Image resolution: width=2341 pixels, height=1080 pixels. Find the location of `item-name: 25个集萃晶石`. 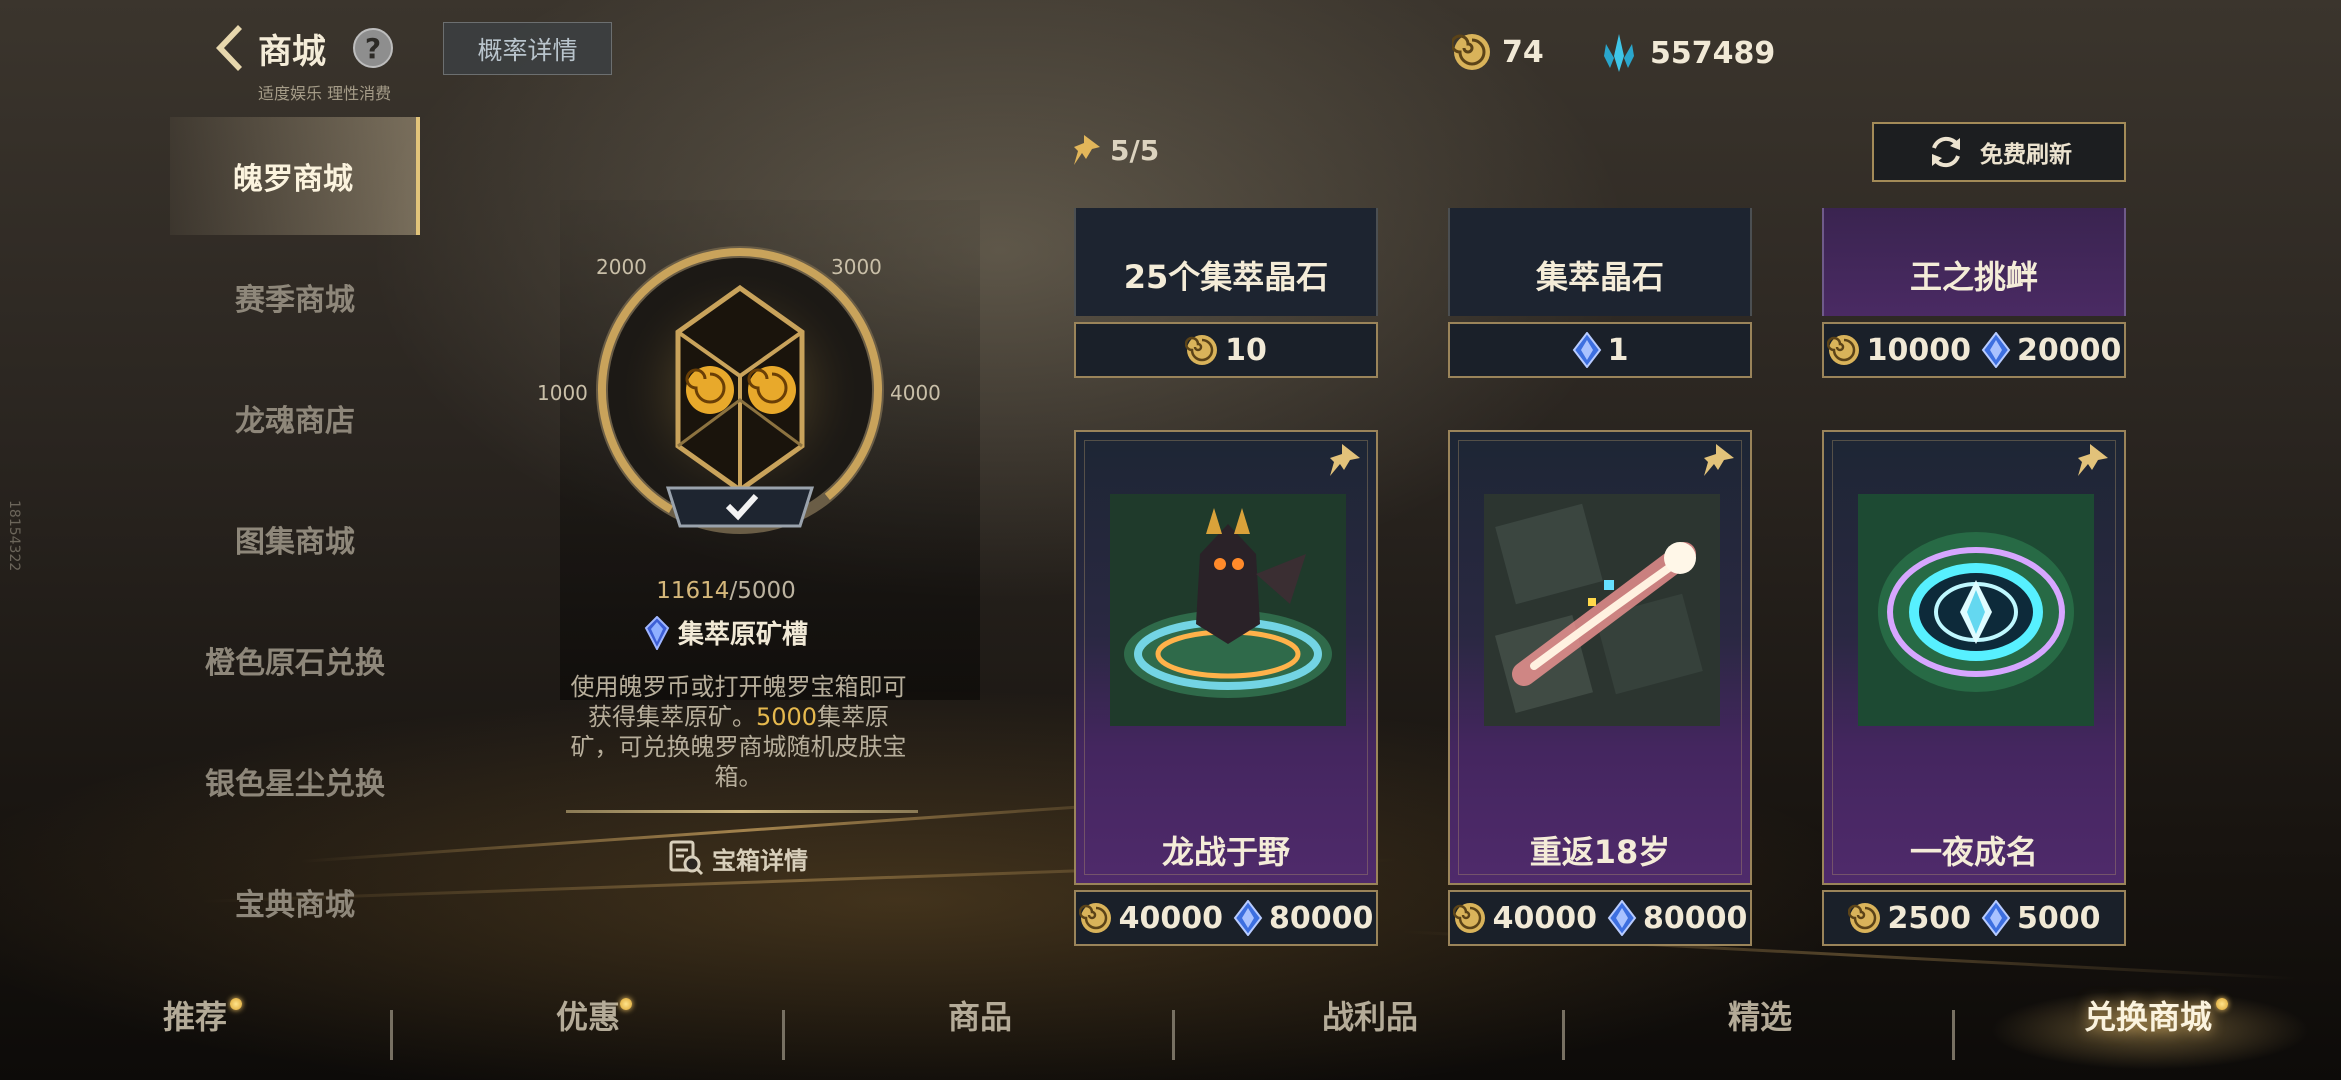

item-name: 25个集萃晶石 is located at coordinates (1226, 277).